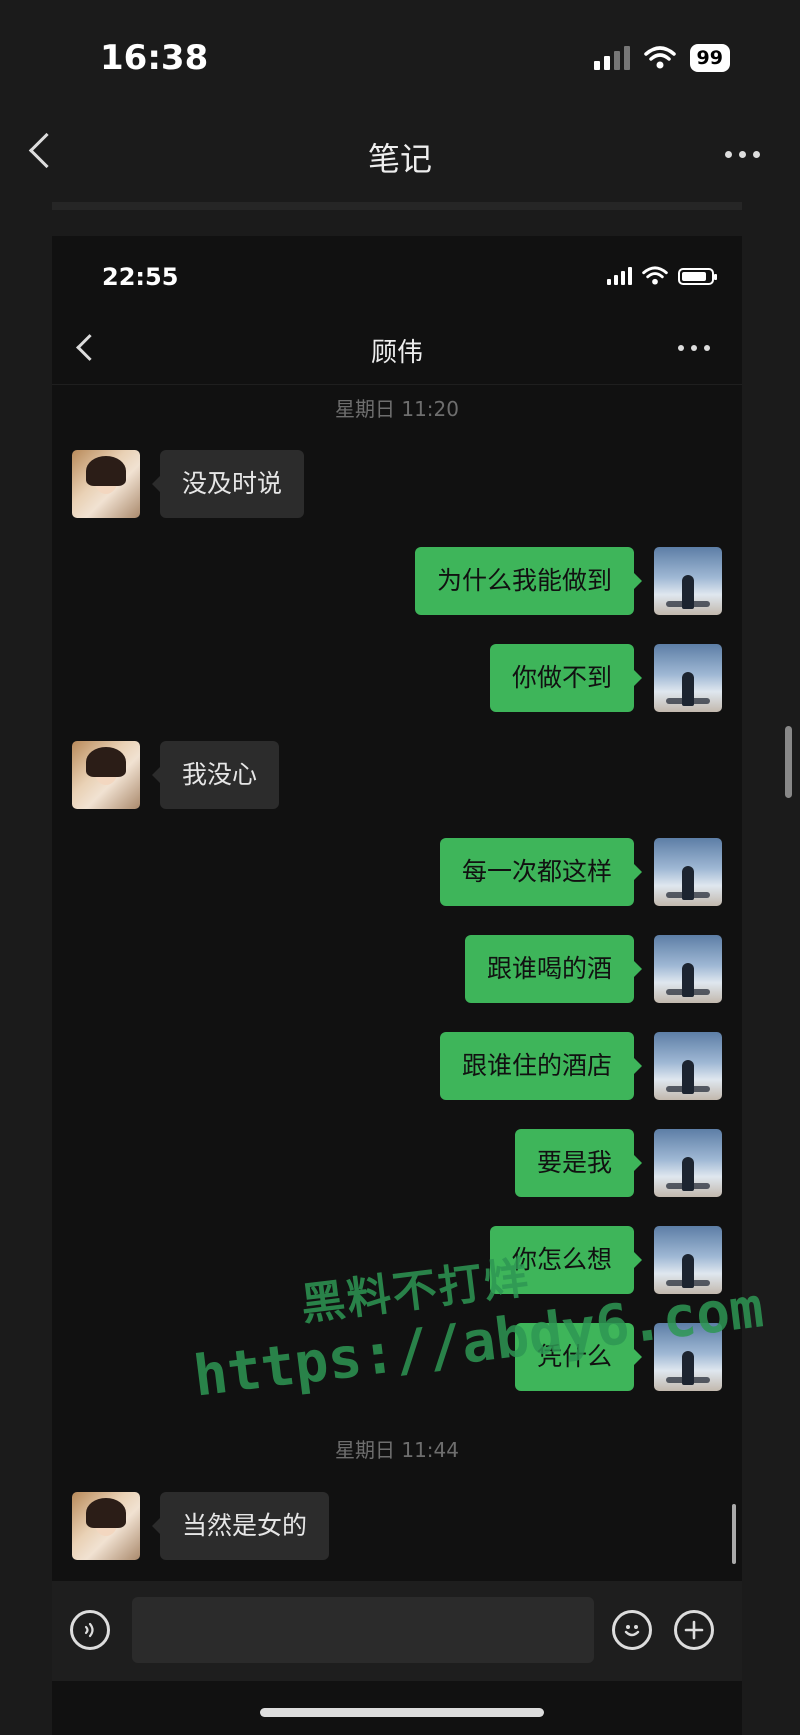 The image size is (800, 1735). What do you see at coordinates (709, 58) in the screenshot?
I see `battery-indicator: 99` at bounding box center [709, 58].